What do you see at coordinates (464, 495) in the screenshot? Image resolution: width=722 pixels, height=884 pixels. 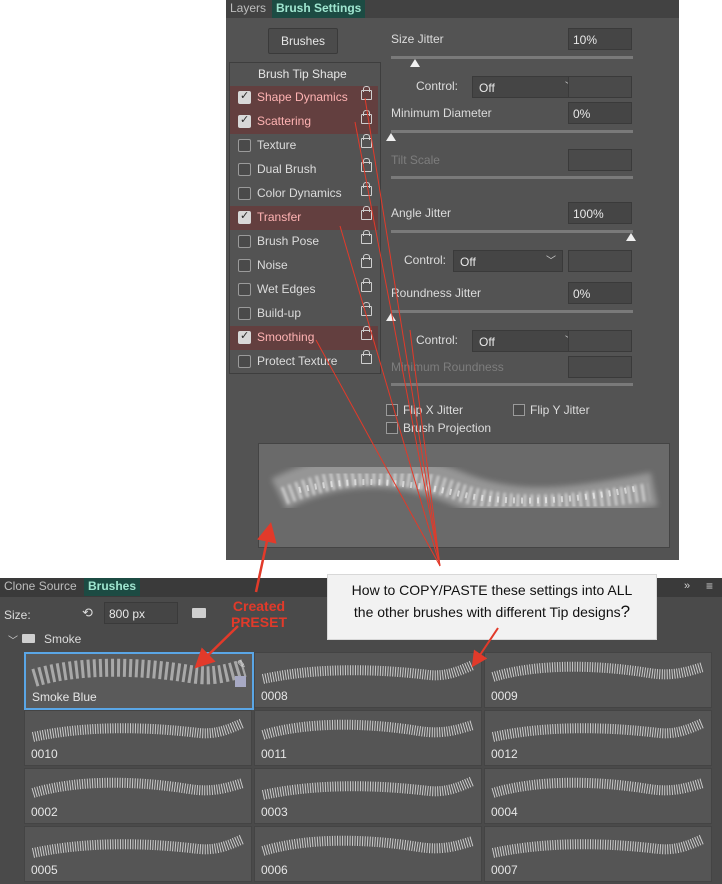 I see `brush-stroke-preview` at bounding box center [464, 495].